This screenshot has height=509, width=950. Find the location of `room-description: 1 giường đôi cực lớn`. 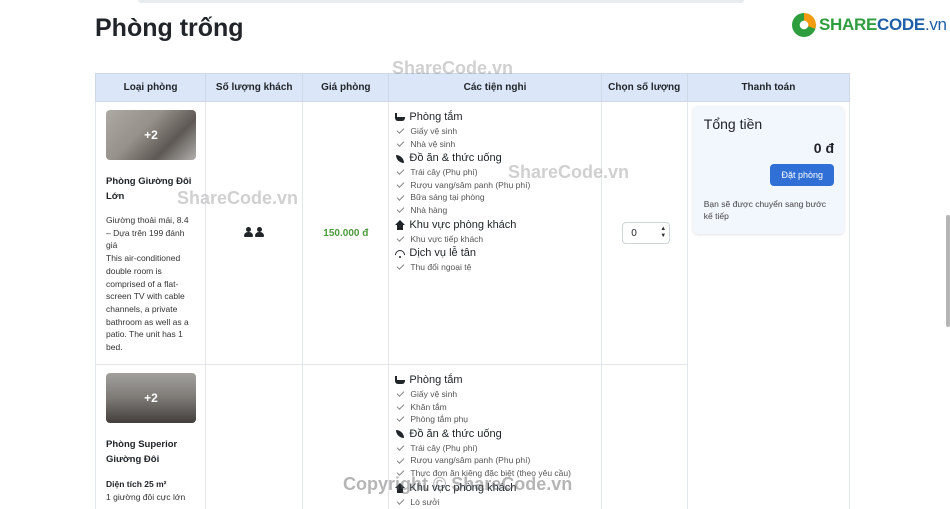

room-description: 1 giường đôi cực lớn is located at coordinates (146, 497).